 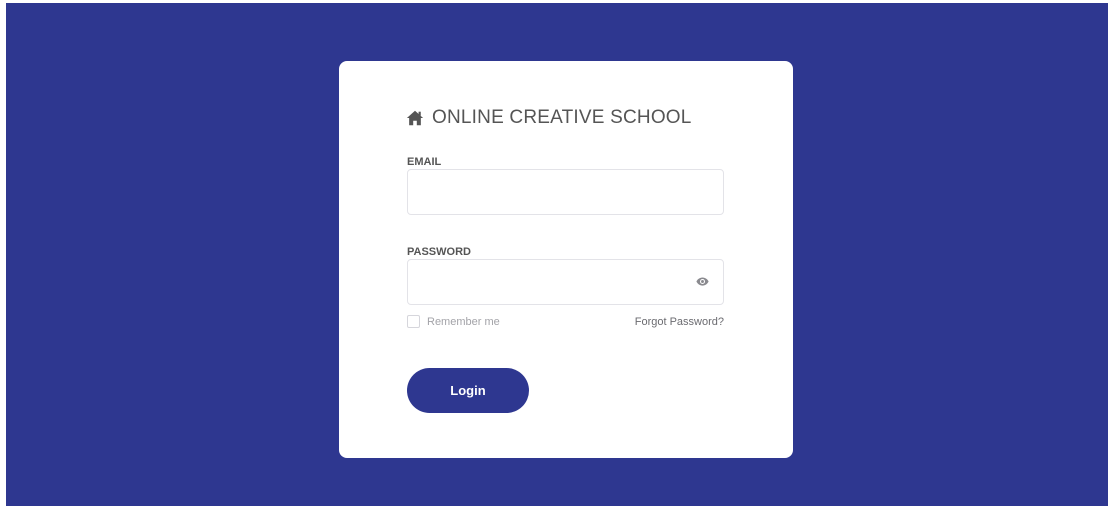 What do you see at coordinates (463, 321) in the screenshot?
I see `remember-me-label: Remember me` at bounding box center [463, 321].